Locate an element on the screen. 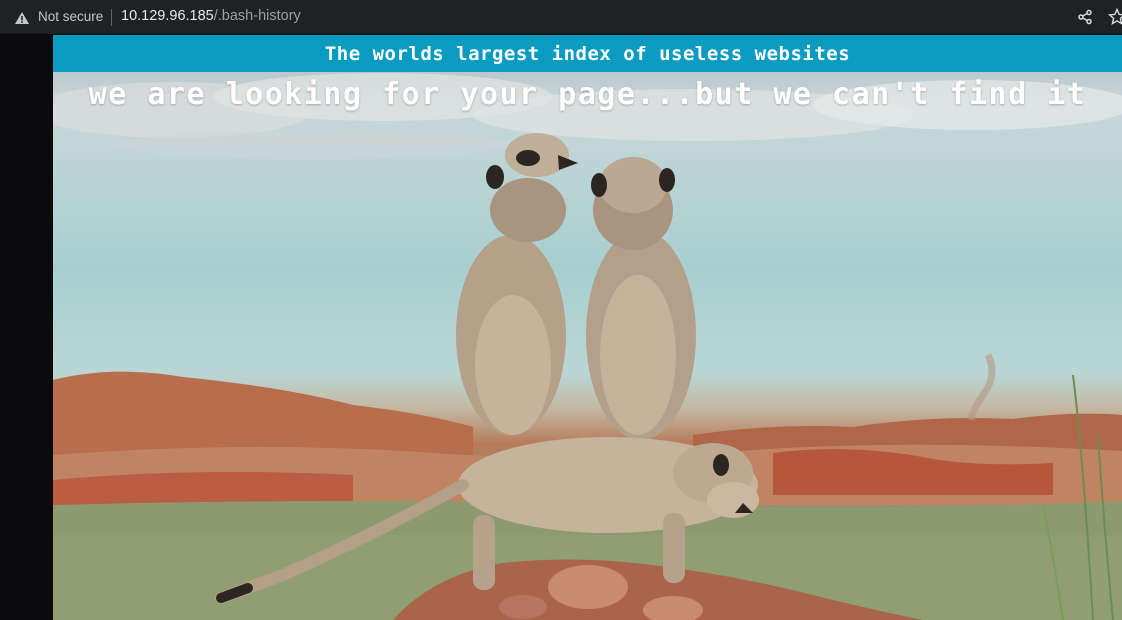  browser-toolbar: Not secure 10.129.96.185/.bash-history is located at coordinates (561, 17).